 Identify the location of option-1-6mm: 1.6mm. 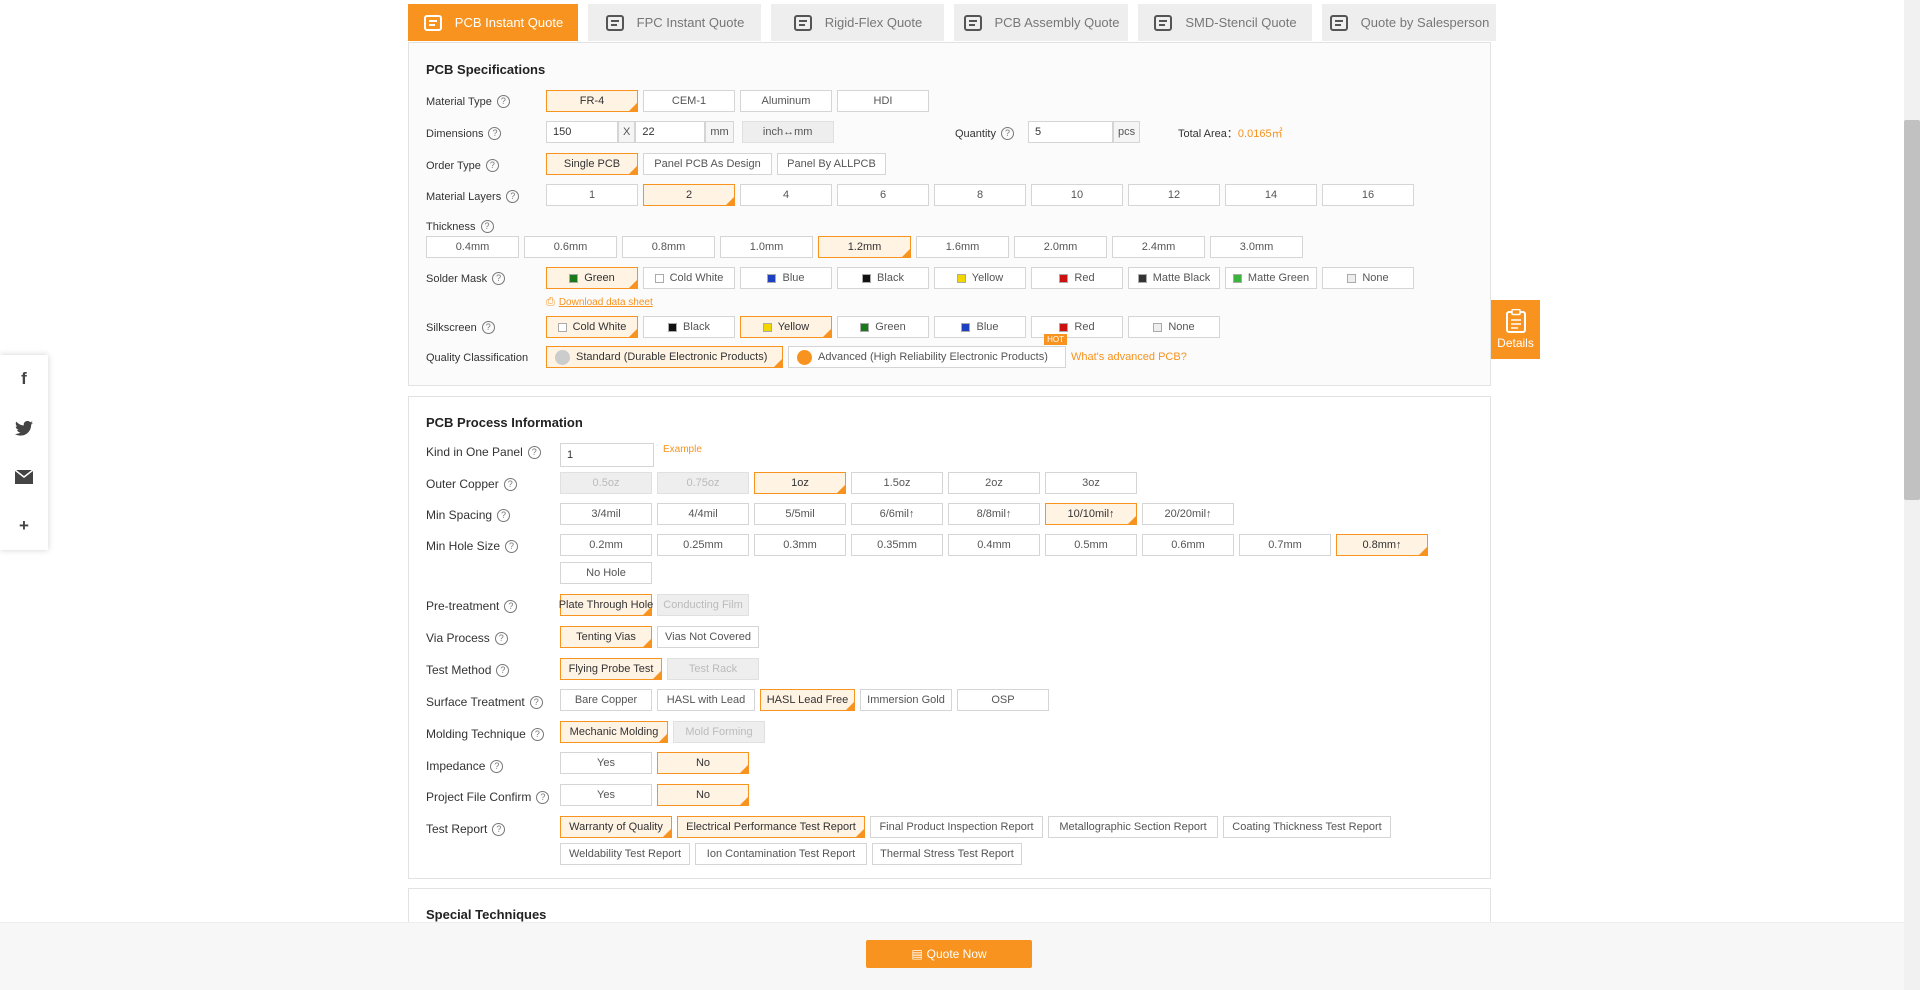
(962, 247).